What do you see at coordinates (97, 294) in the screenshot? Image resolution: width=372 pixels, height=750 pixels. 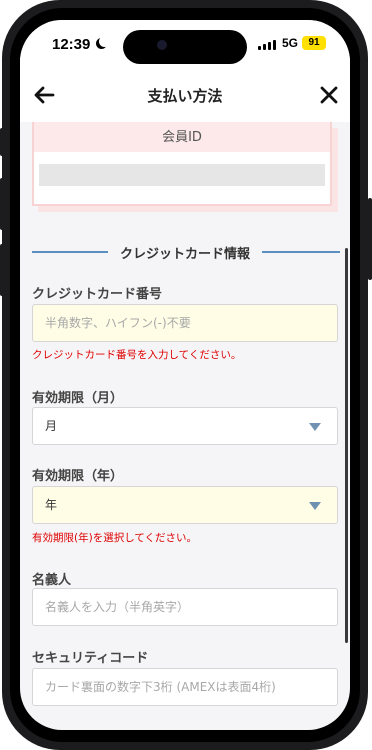 I see `card-number-label: クレジットカード番号` at bounding box center [97, 294].